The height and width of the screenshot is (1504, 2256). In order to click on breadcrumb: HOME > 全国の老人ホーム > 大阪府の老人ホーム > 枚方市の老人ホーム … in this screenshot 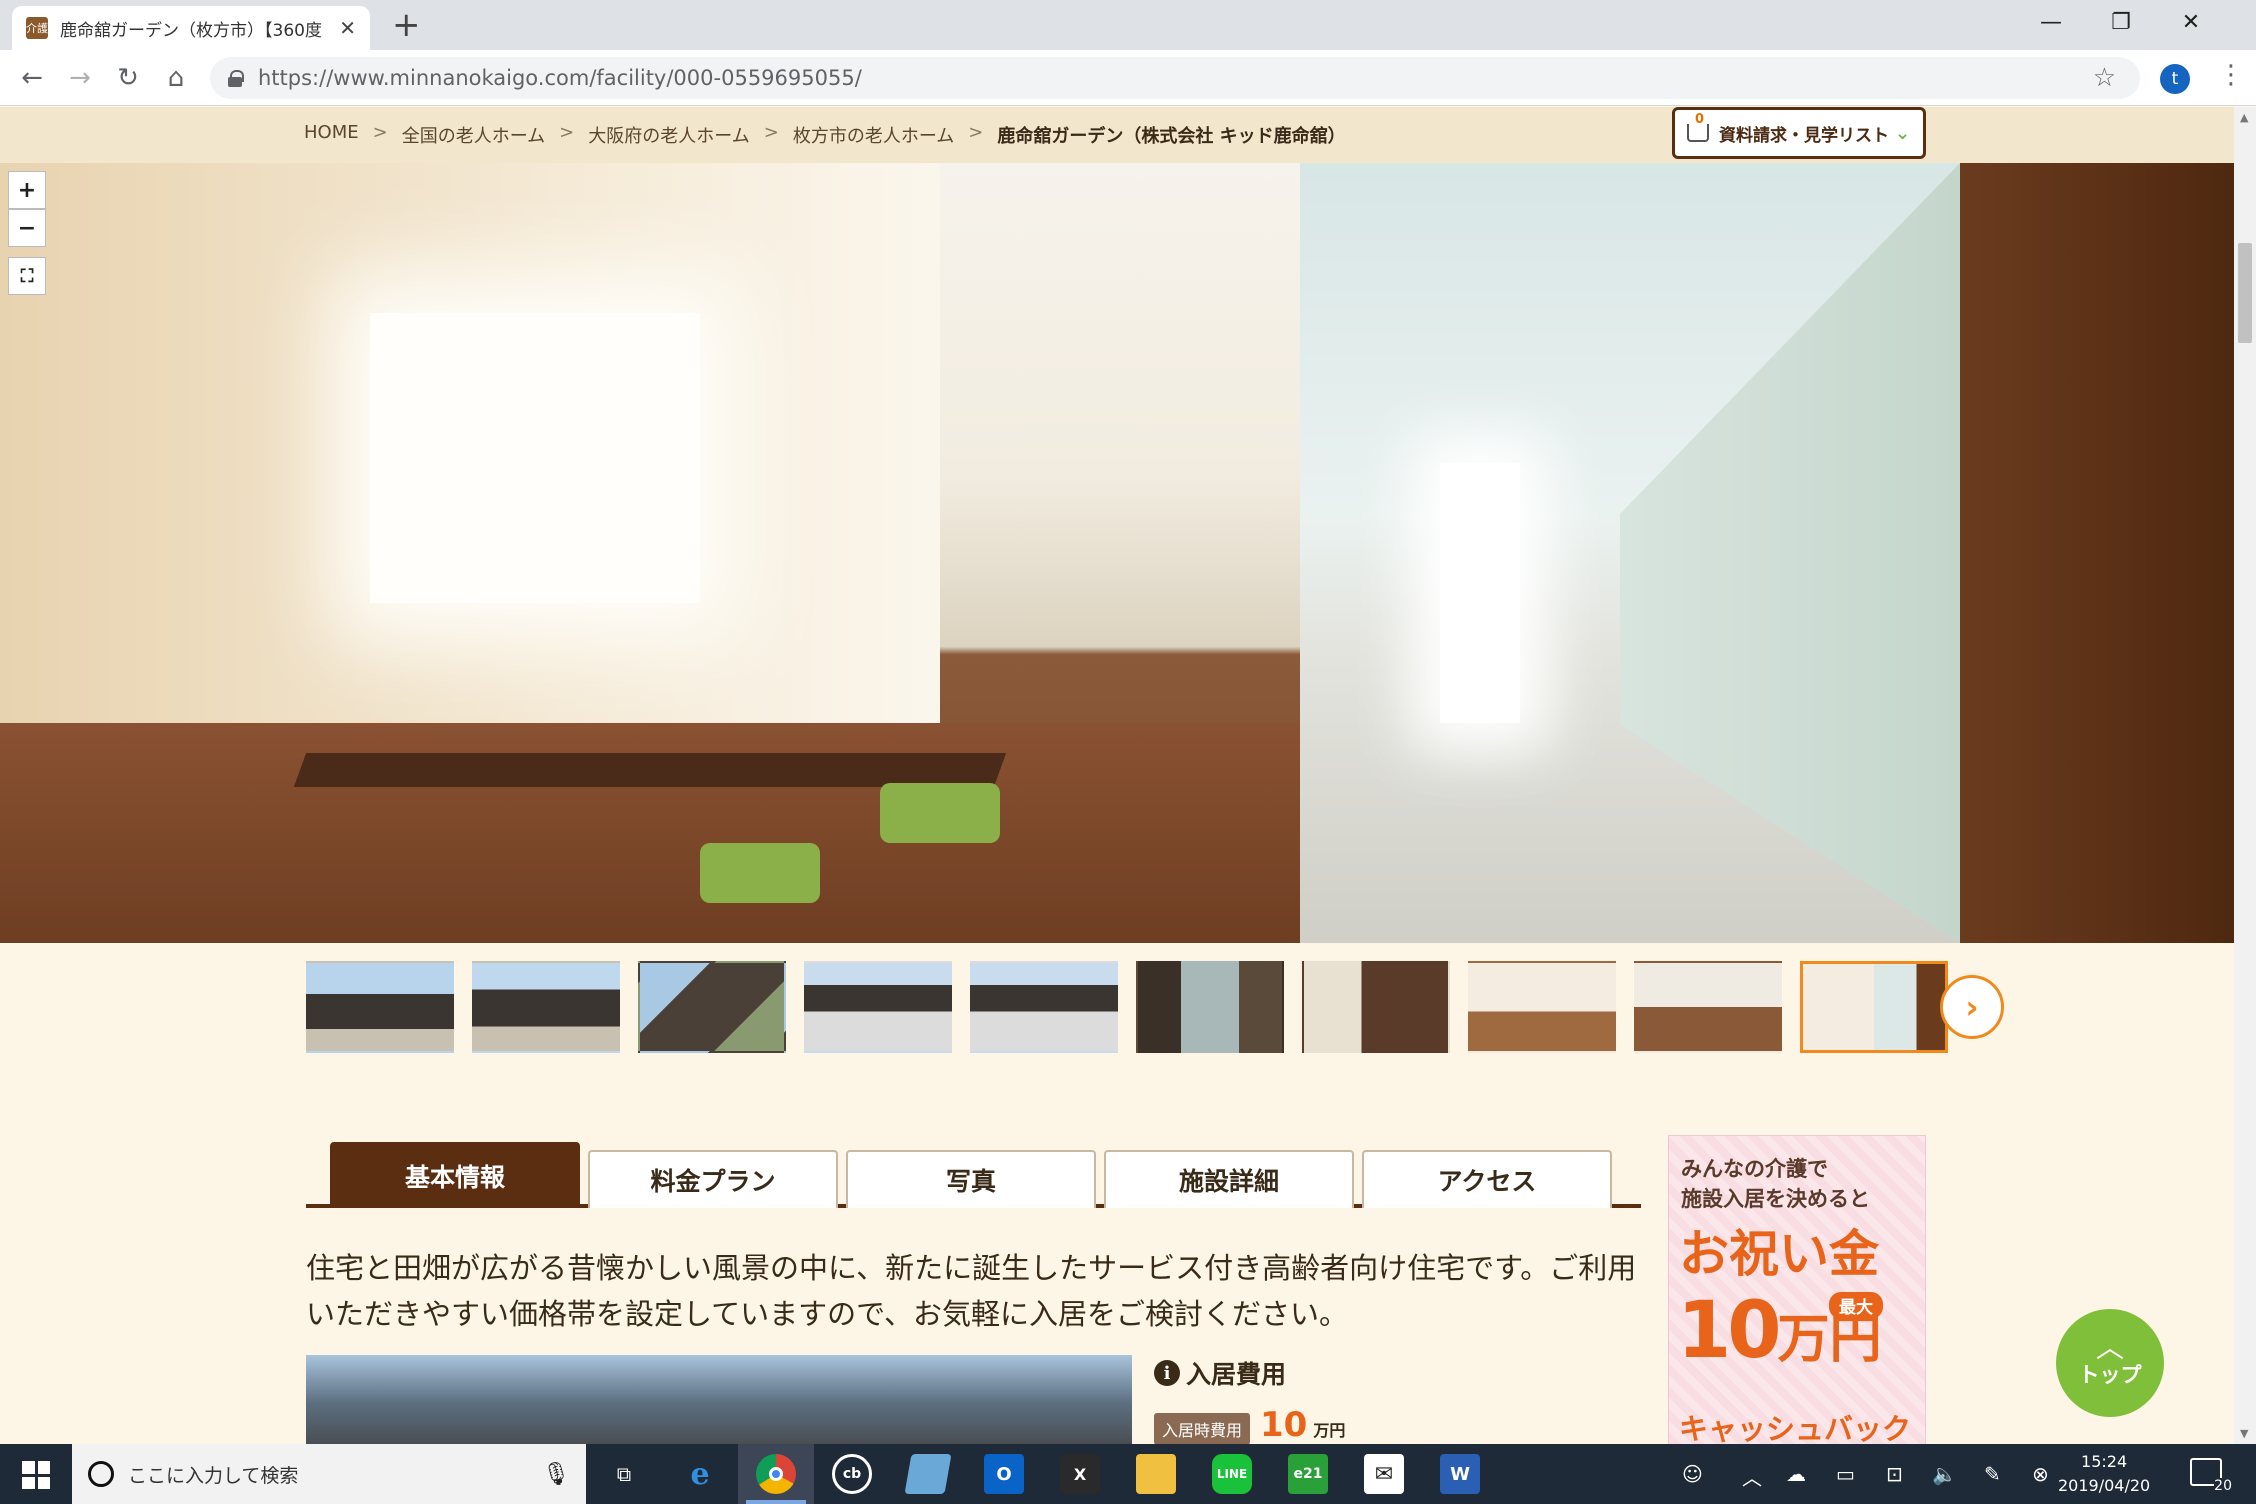, I will do `click(825, 135)`.